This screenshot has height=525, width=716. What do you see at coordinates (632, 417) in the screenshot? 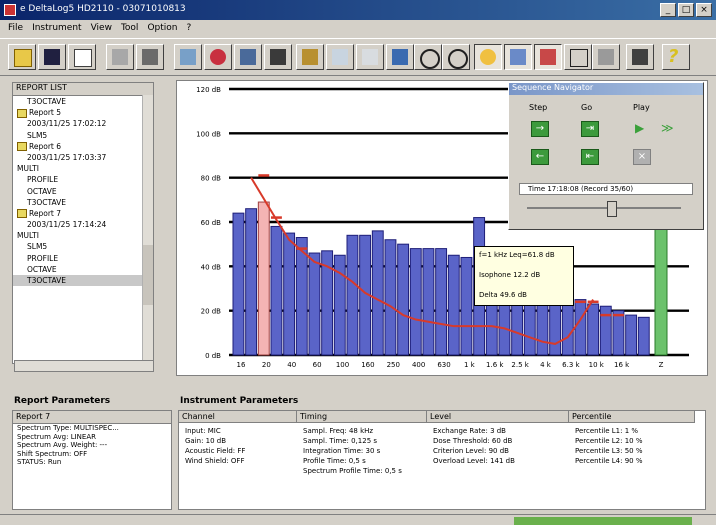
I see `column-header: Percentile` at bounding box center [632, 417].